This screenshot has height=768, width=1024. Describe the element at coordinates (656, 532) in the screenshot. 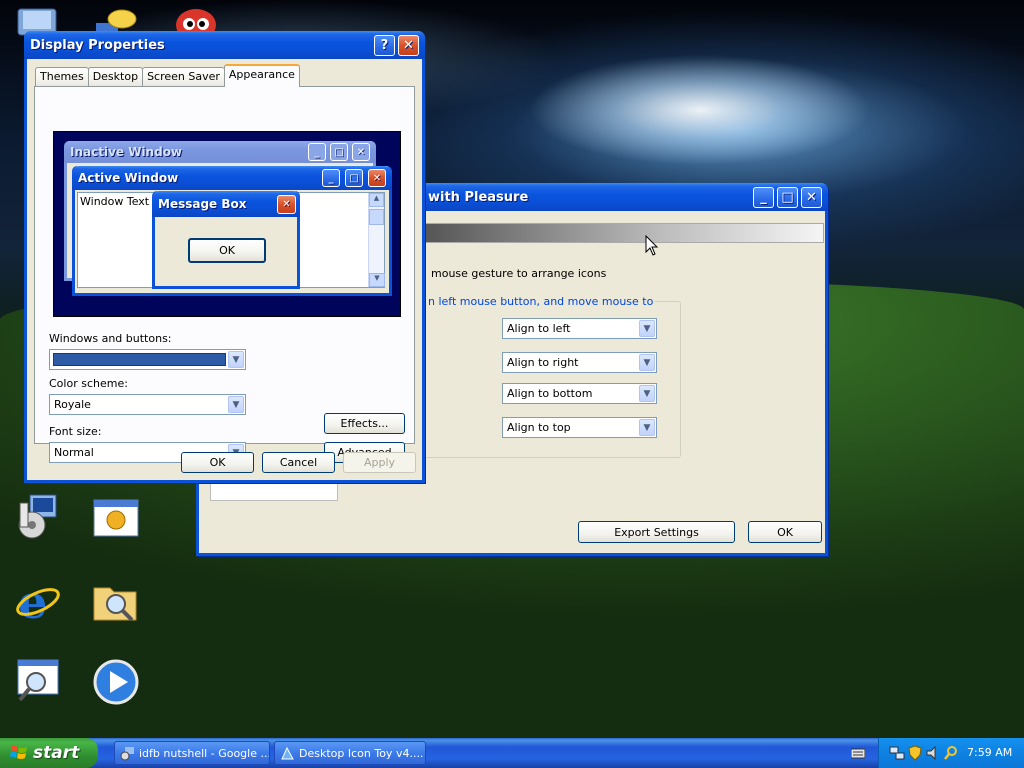

I see `export-settings-button: Export Settings` at that location.